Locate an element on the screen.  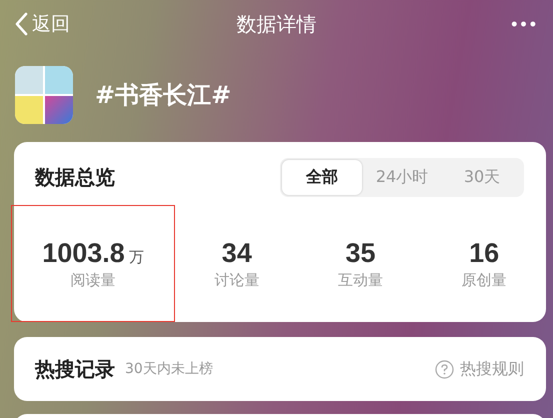
stat-value: 1003.8 is located at coordinates (83, 253).